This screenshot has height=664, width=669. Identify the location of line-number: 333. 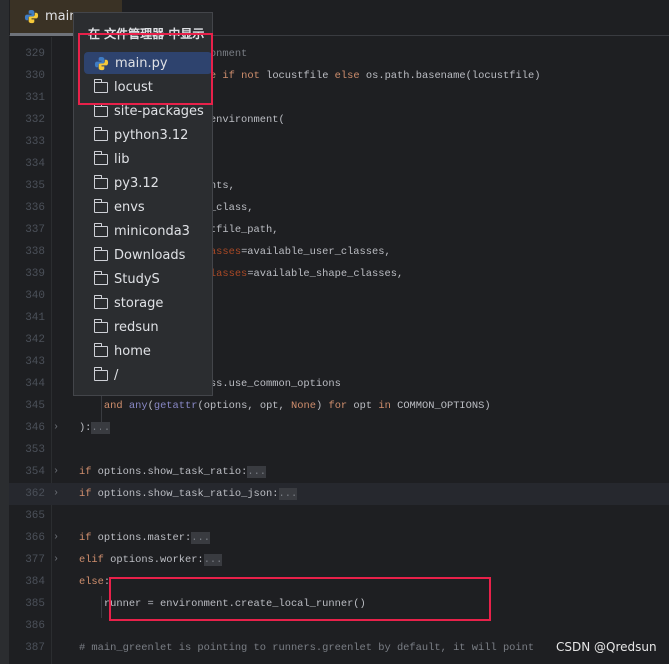
(35, 142).